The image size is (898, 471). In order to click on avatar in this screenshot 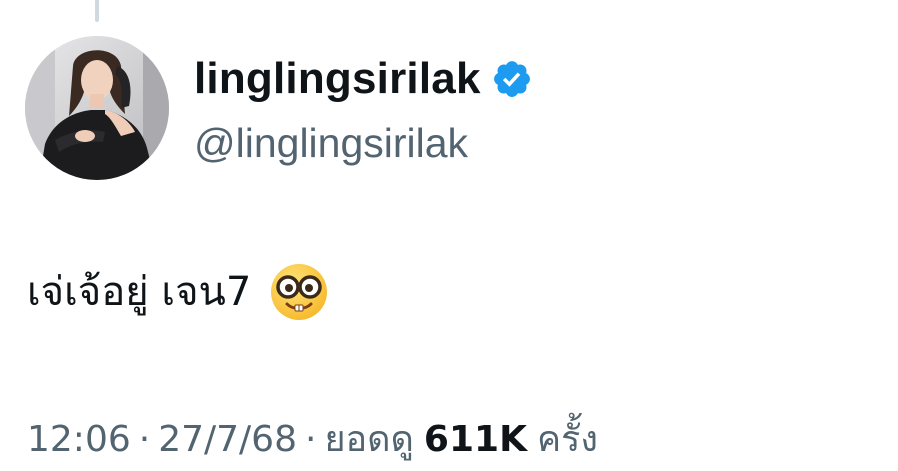, I will do `click(97, 108)`.